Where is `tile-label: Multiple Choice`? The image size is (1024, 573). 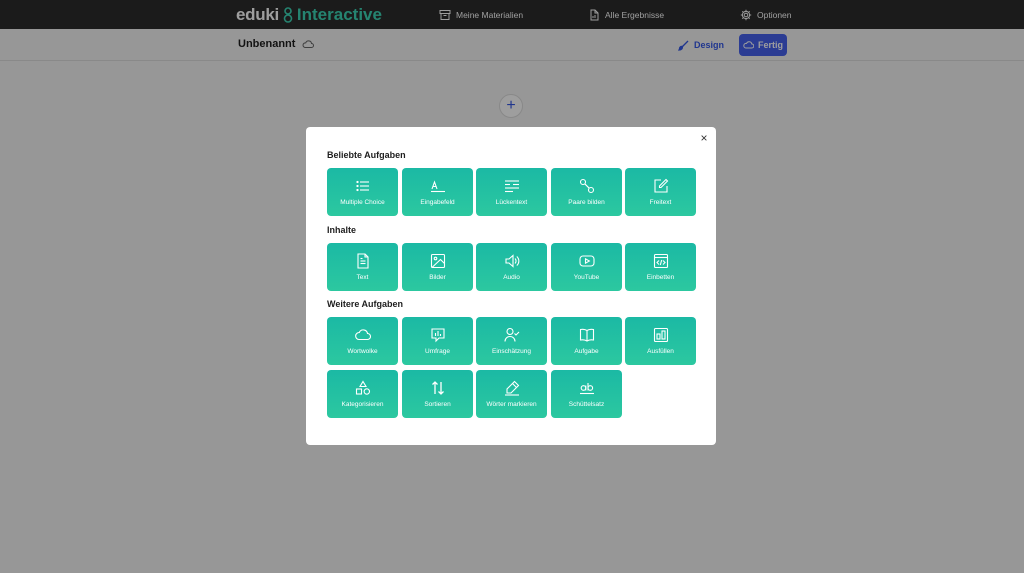
tile-label: Multiple Choice is located at coordinates (362, 202).